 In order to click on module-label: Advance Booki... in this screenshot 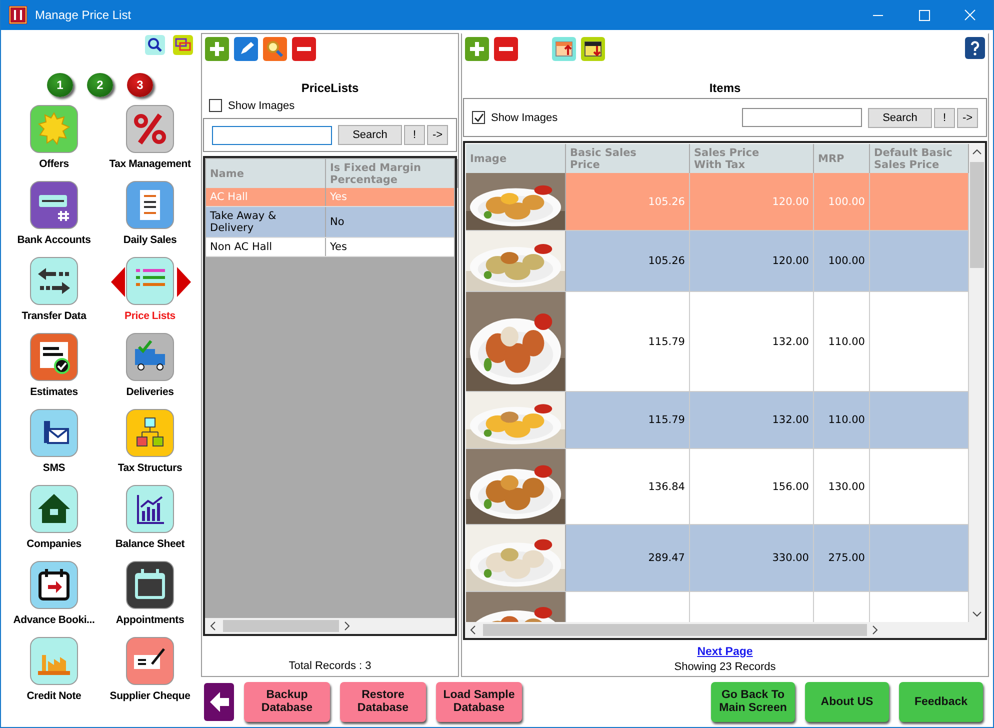, I will do `click(54, 620)`.